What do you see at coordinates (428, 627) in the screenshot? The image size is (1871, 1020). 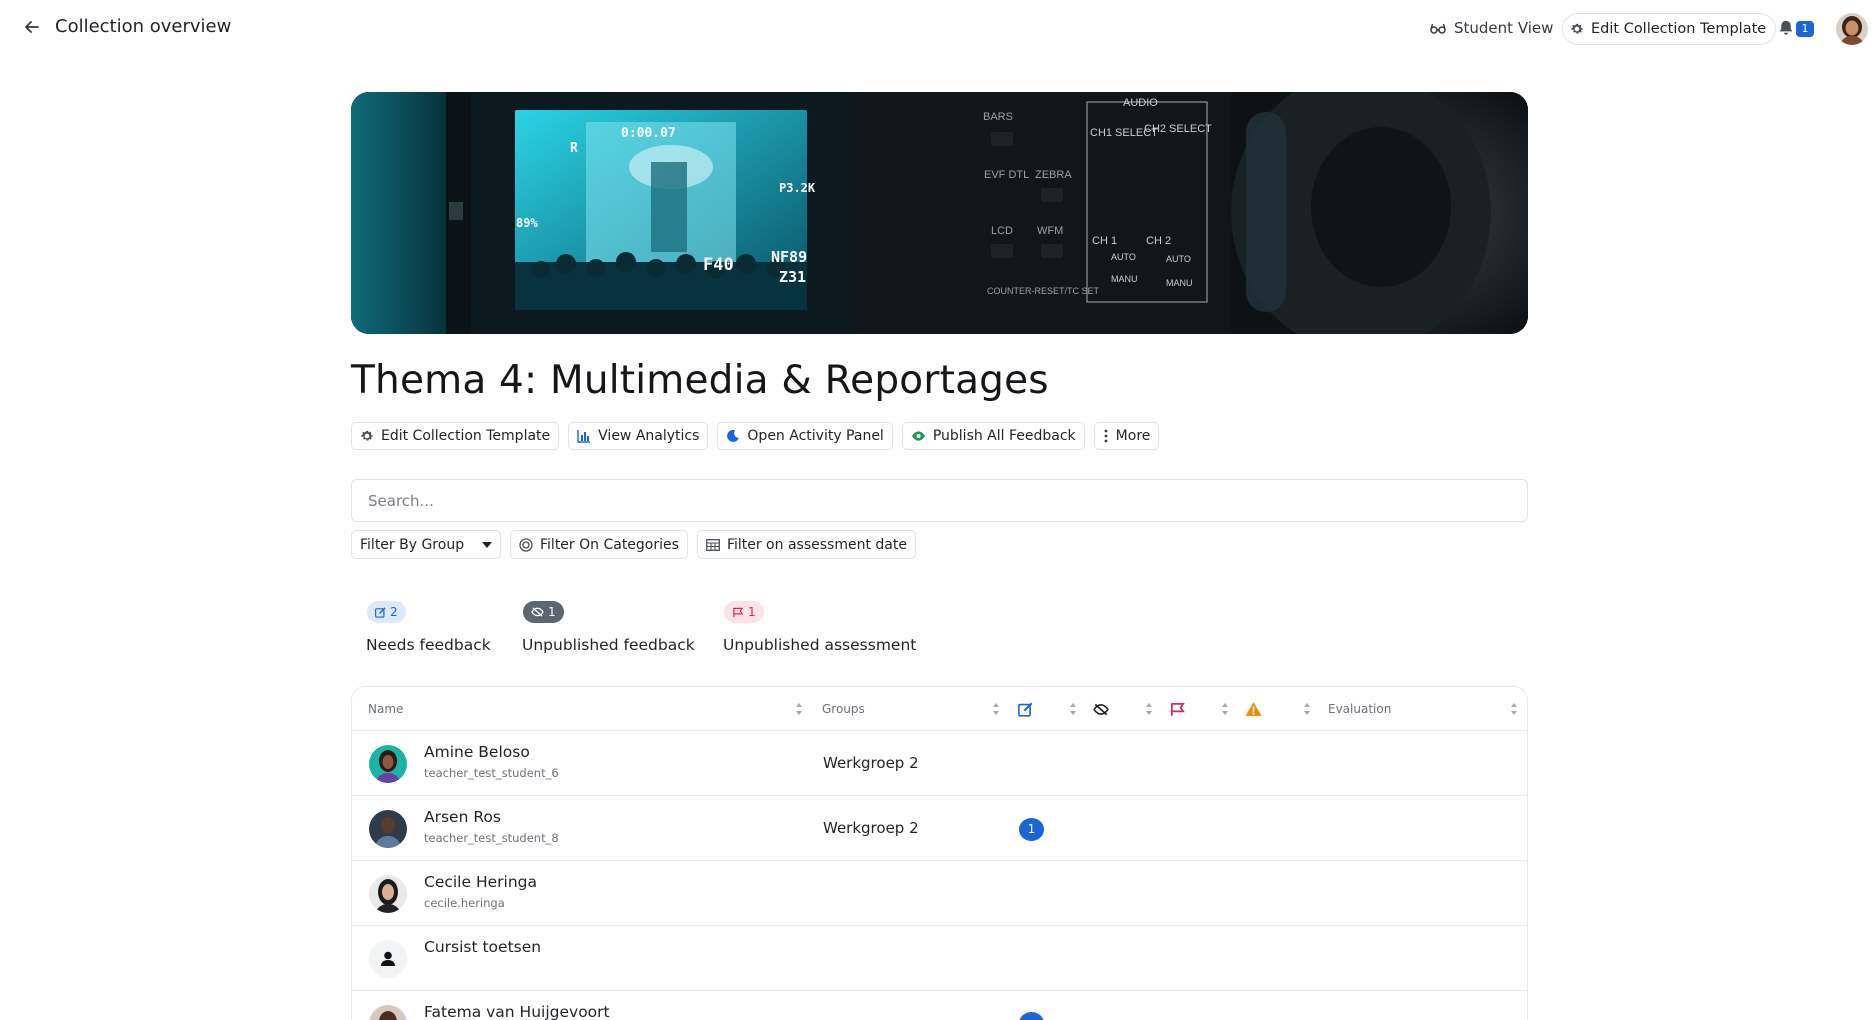 I see `stat-needs-feedback: 2 Needs feedback` at bounding box center [428, 627].